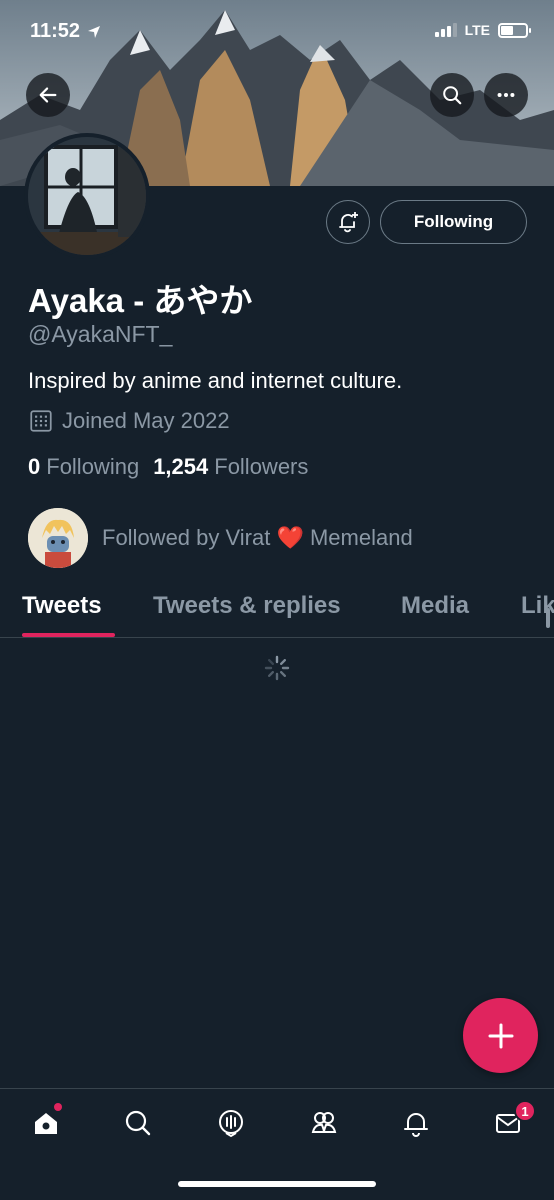 This screenshot has width=554, height=1200. I want to click on location-arrow-icon, so click(94, 31).